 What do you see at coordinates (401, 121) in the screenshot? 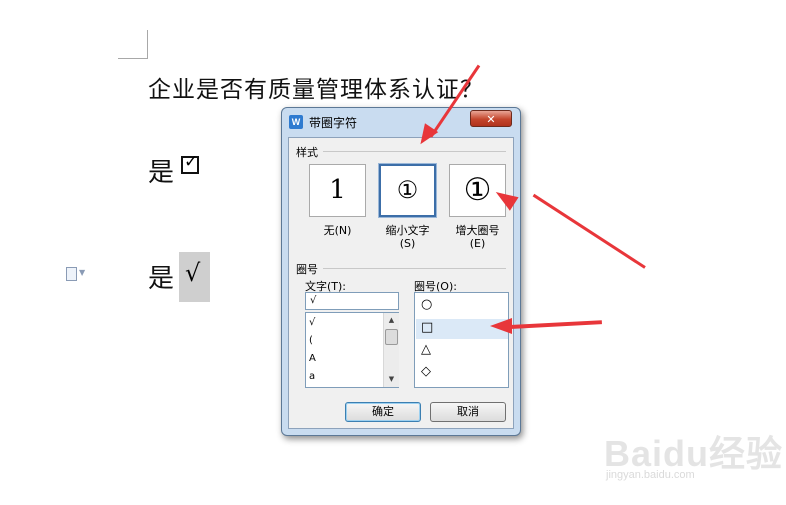
I see `dialog-titlebar: W 带圈字符 ✕` at bounding box center [401, 121].